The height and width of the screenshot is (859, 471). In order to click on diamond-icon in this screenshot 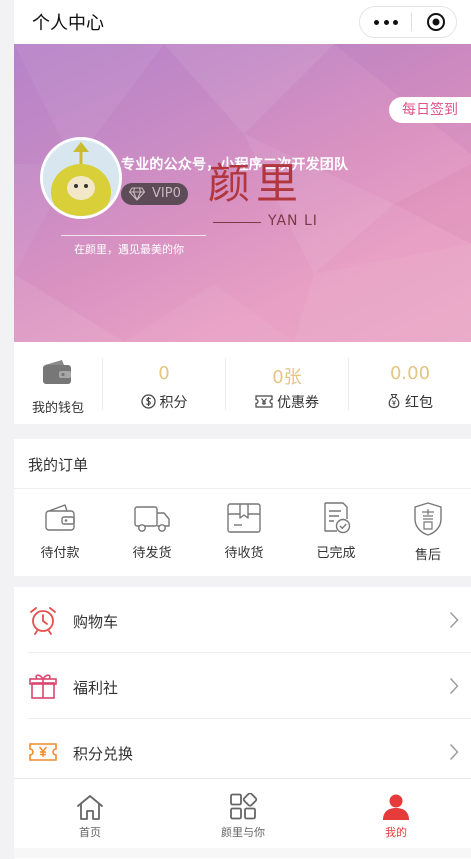, I will do `click(137, 194)`.